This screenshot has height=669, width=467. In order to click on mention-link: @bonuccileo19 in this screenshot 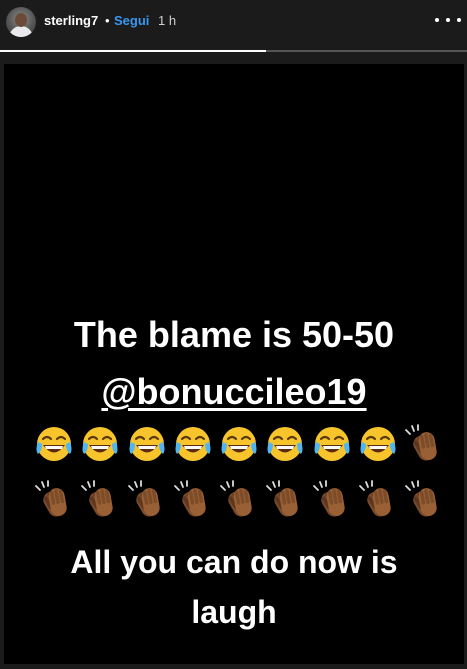, I will do `click(233, 391)`.